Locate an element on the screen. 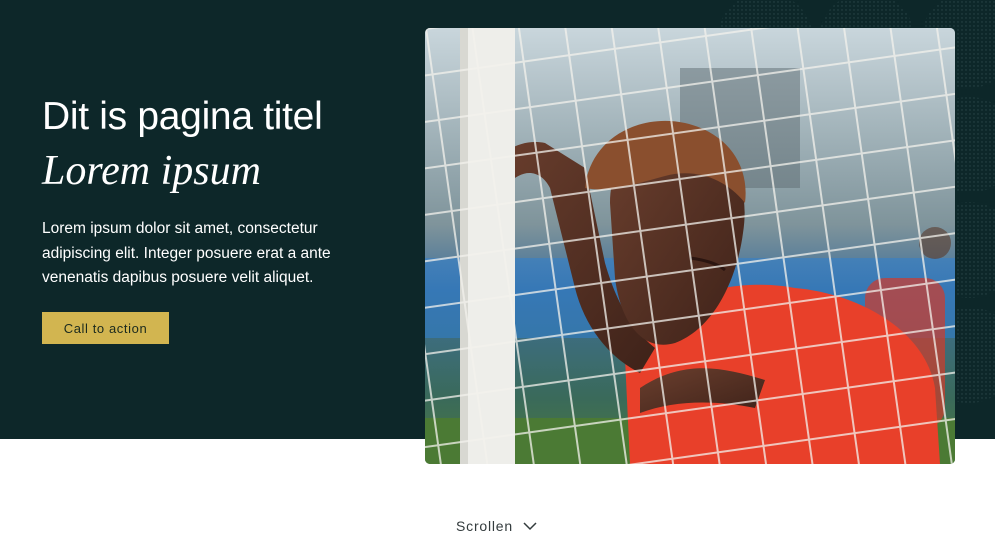 The height and width of the screenshot is (560, 995). scroll-label: Scrollen is located at coordinates (484, 526).